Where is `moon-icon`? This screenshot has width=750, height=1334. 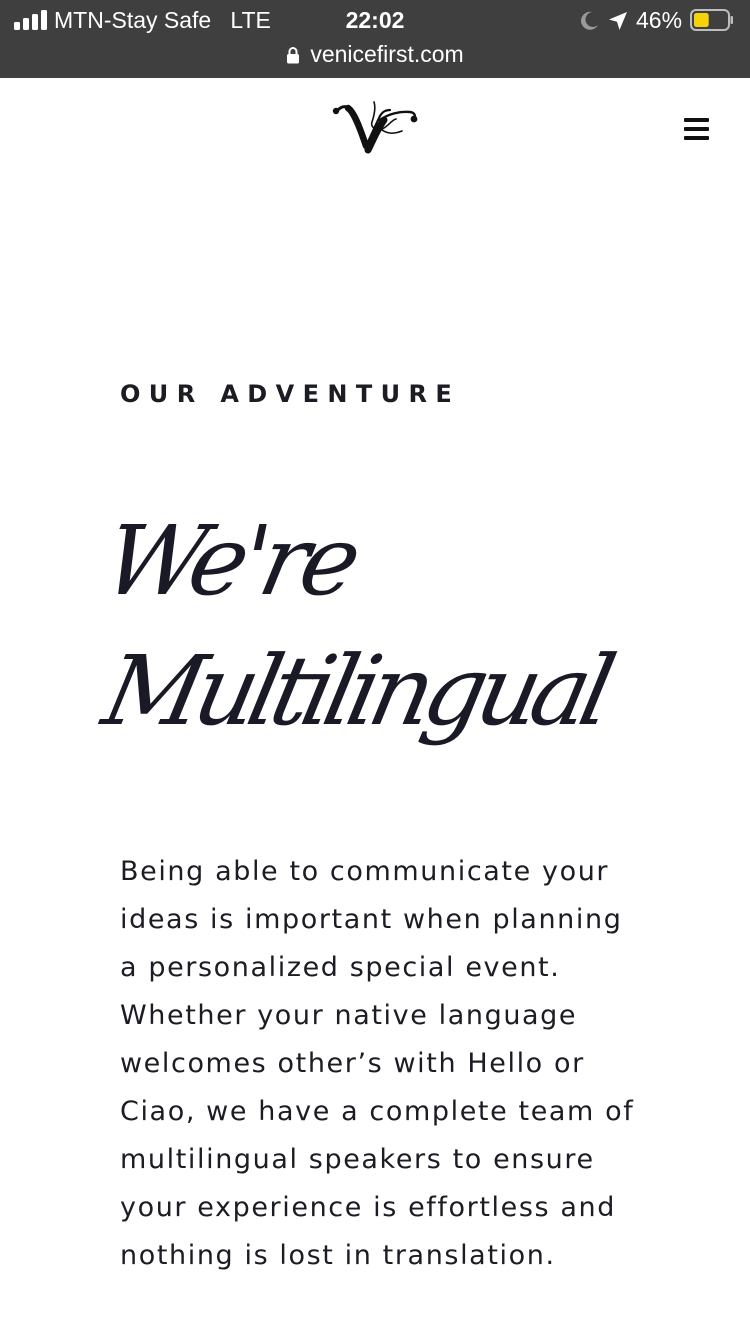
moon-icon is located at coordinates (589, 20).